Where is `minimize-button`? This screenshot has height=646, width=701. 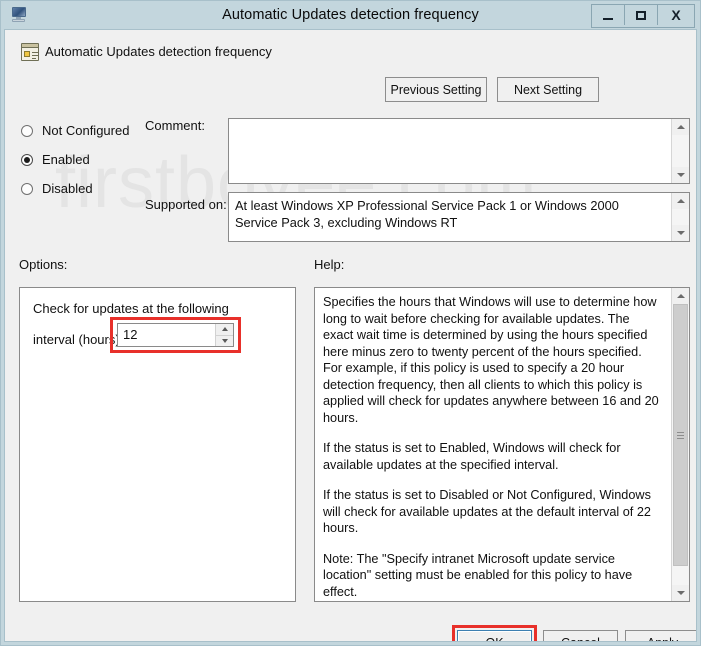 minimize-button is located at coordinates (608, 15).